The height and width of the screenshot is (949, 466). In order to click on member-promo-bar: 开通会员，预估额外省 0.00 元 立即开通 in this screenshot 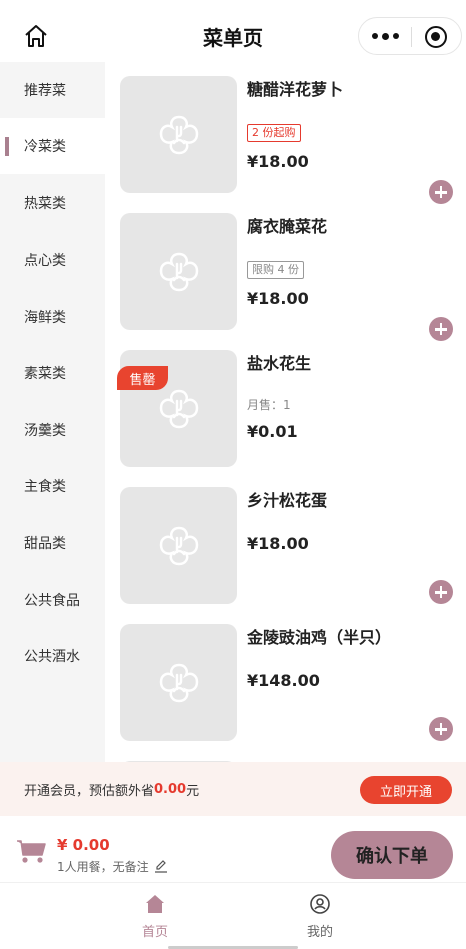, I will do `click(233, 789)`.